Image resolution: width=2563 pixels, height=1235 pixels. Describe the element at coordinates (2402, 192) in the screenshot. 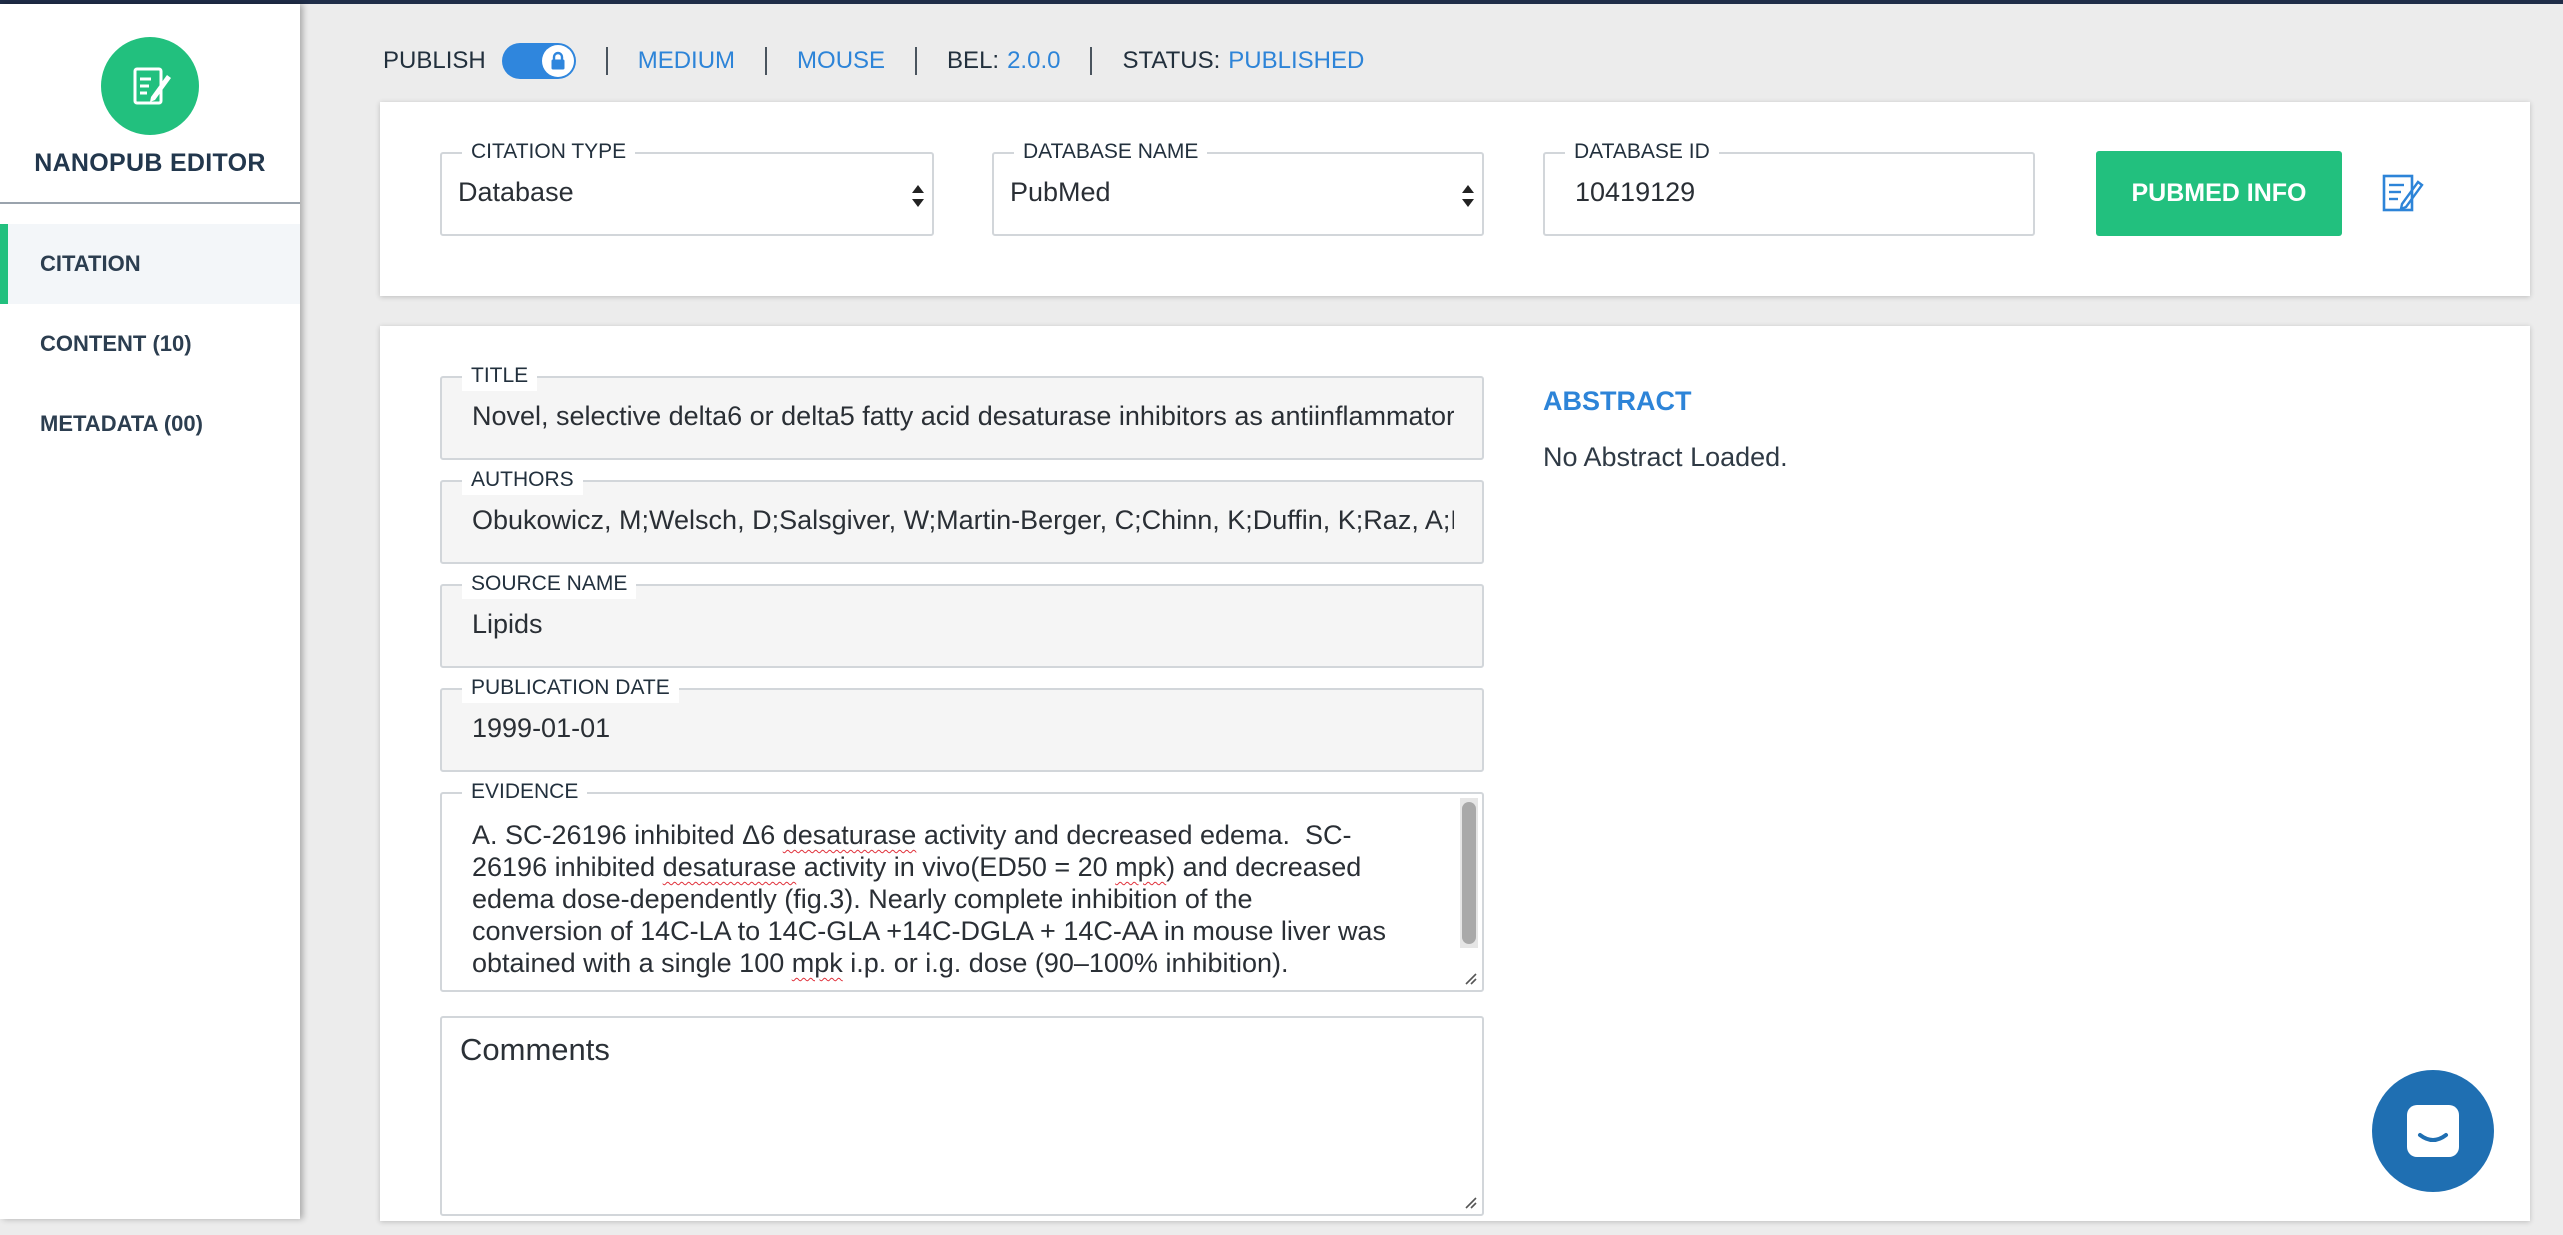

I see `edit-note-icon` at that location.